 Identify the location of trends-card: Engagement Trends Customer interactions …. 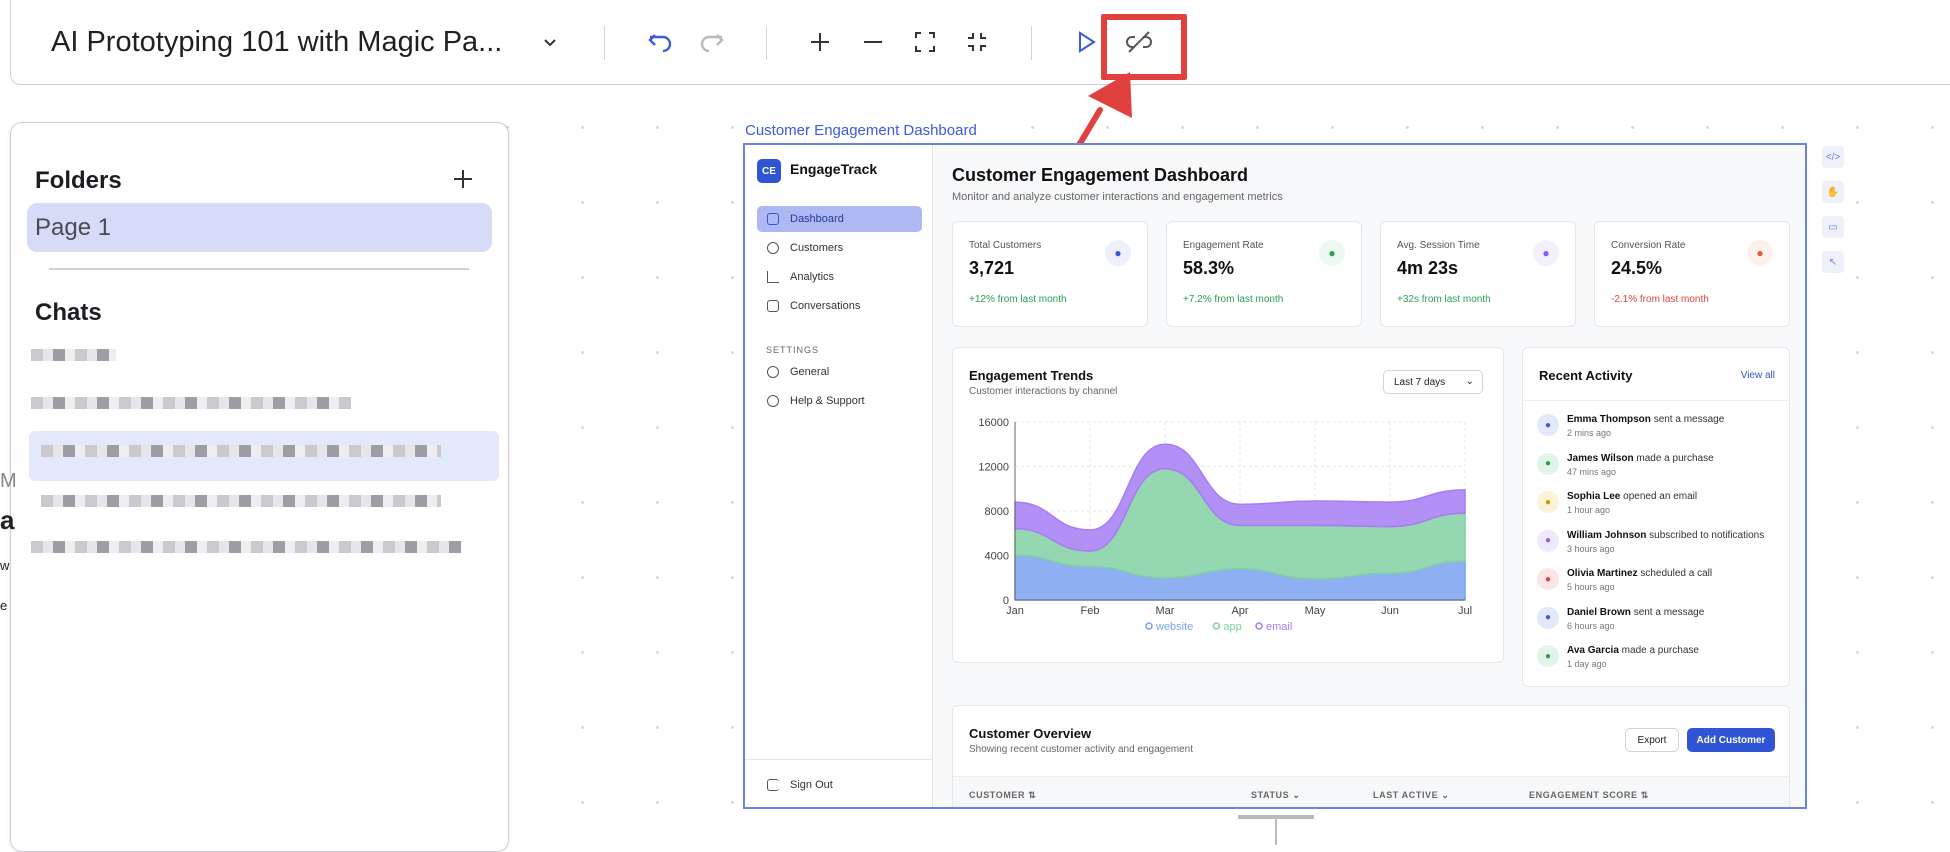
(1228, 505).